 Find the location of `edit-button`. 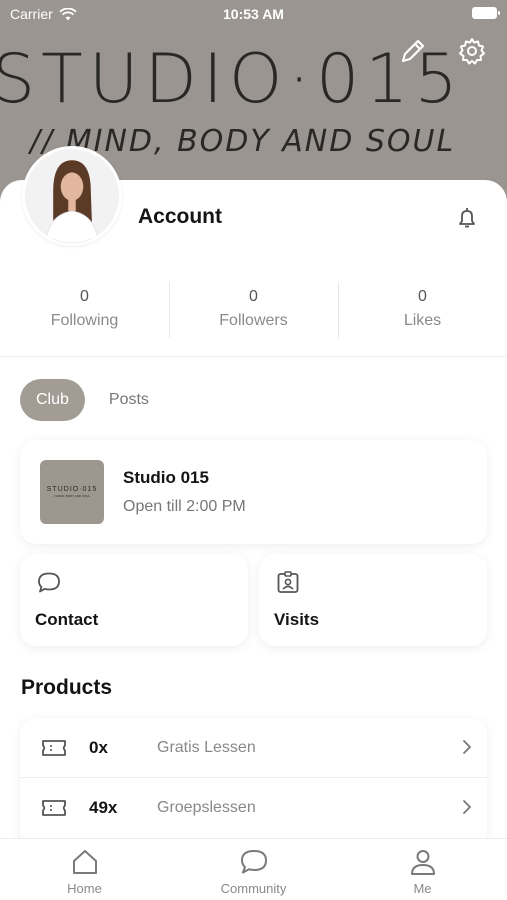

edit-button is located at coordinates (413, 51).